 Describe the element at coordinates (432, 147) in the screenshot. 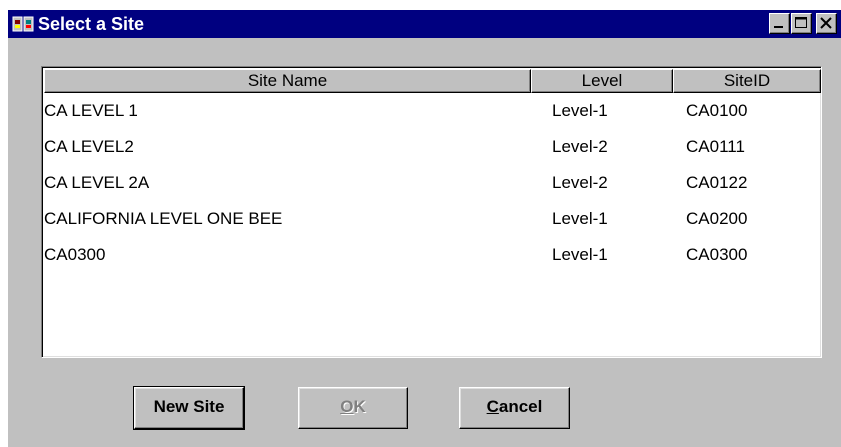

I see `list-row: CA LEVEL2 Level-2 CA0111` at that location.